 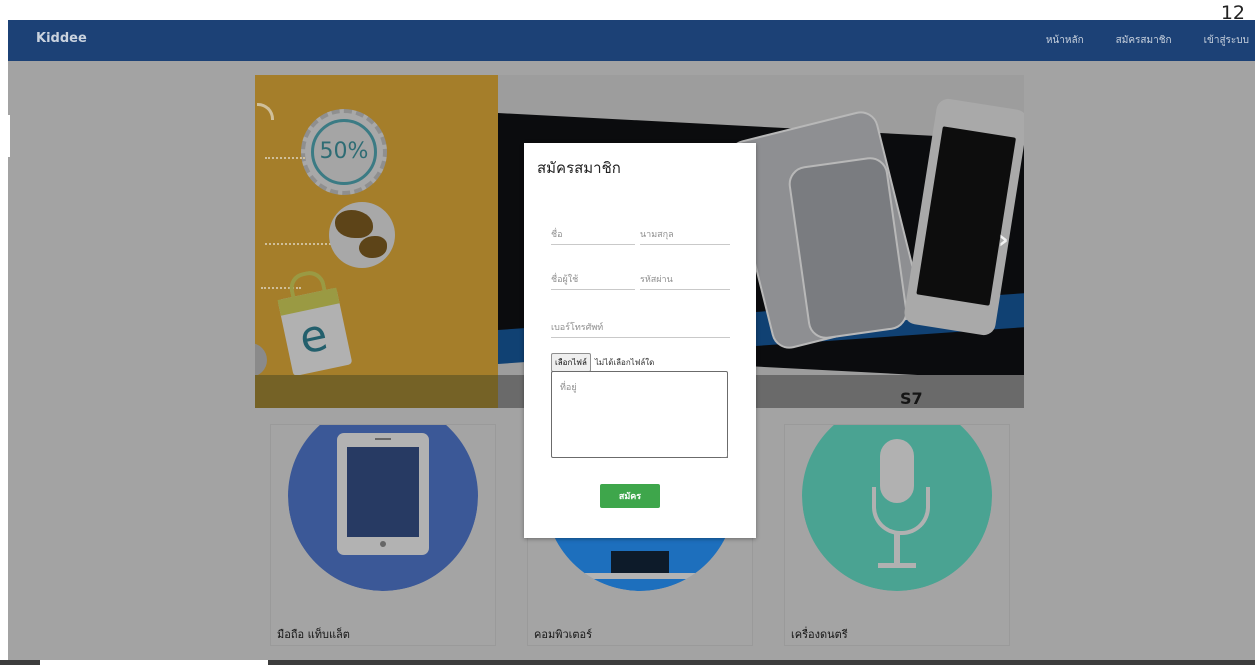 What do you see at coordinates (631, 40) in the screenshot?
I see `top-navbar: Kiddee หน้าหลัก สมัครสมาชิก เข้าสู่ระบบ` at bounding box center [631, 40].